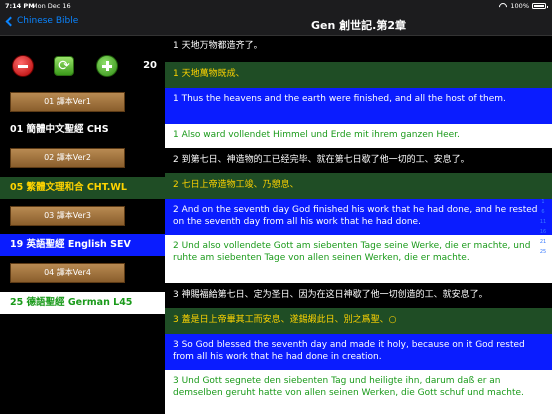 The width and height of the screenshot is (552, 414). Describe the element at coordinates (519, 6) in the screenshot. I see `battery-percent: 100%` at that location.